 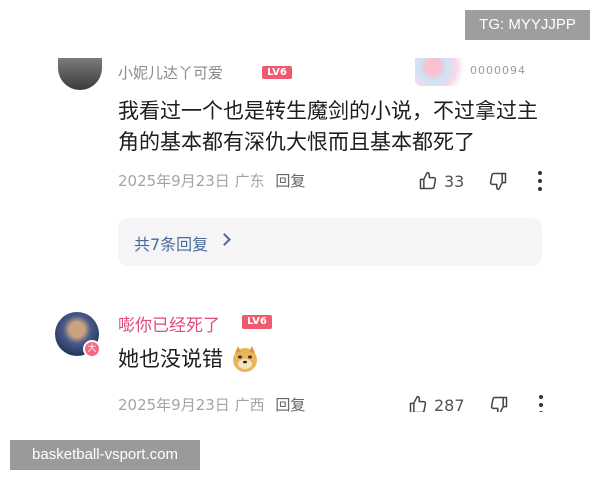 What do you see at coordinates (249, 404) in the screenshot?
I see `comment2-location: 广西` at bounding box center [249, 404].